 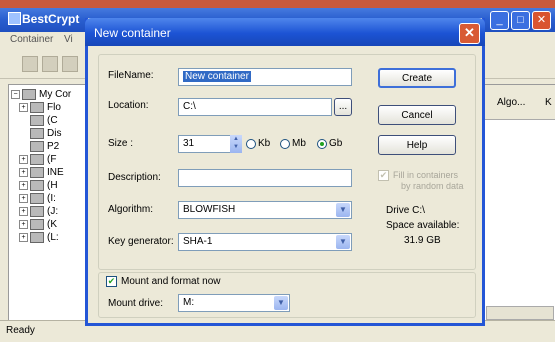 I want to click on tree-item: + (L:, so click(x=39, y=238).